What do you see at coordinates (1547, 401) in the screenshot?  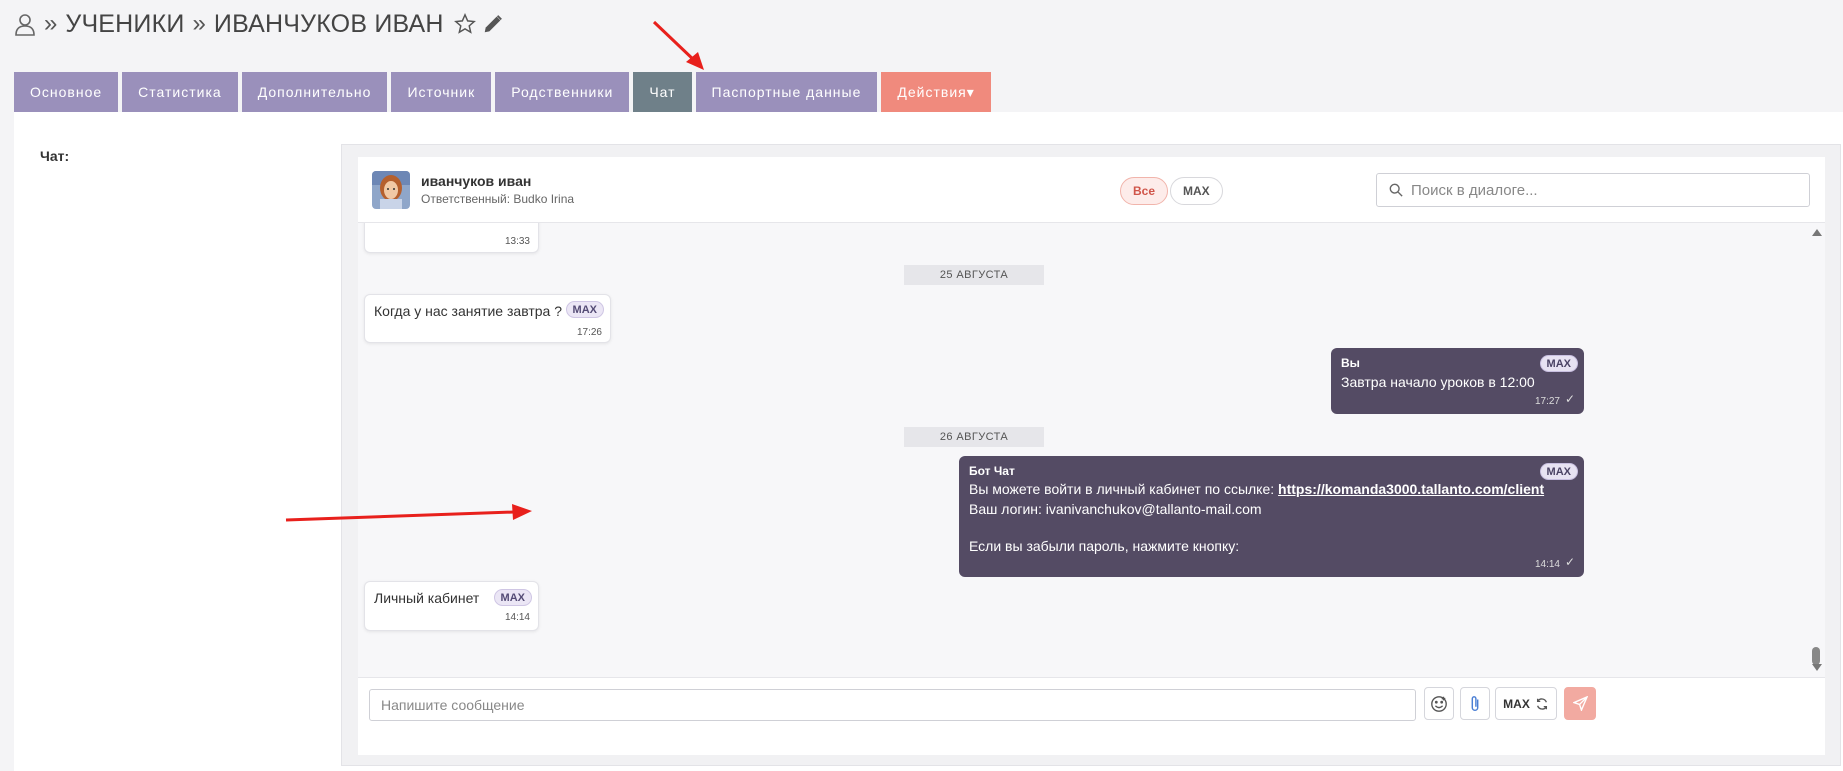 I see `message-time: 17:27` at bounding box center [1547, 401].